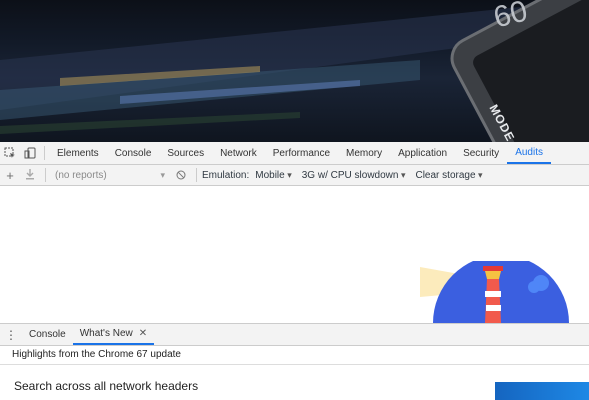 Image resolution: width=589 pixels, height=400 pixels. What do you see at coordinates (226, 175) in the screenshot?
I see `emulation-label: Emulation:` at bounding box center [226, 175].